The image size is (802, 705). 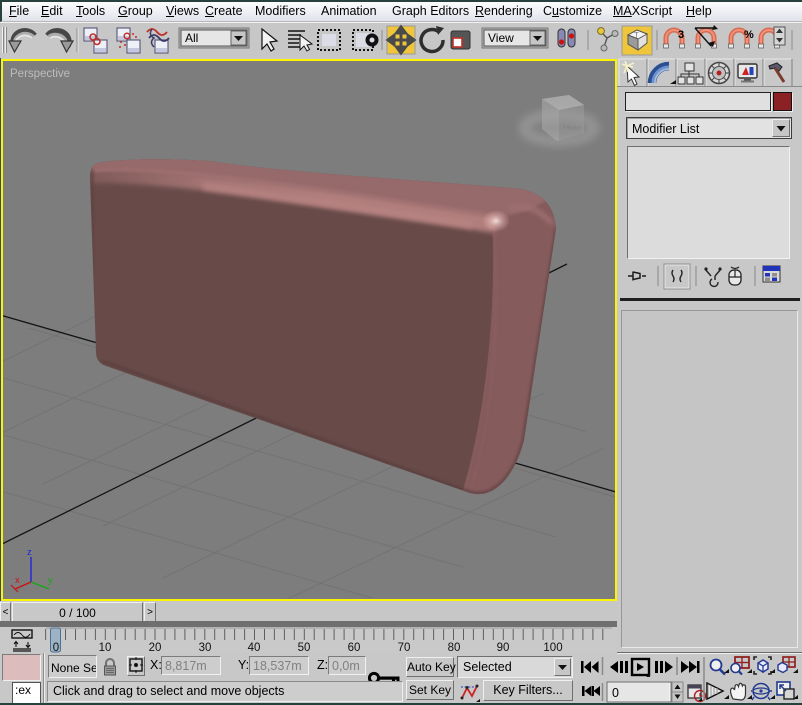 What do you see at coordinates (354, 647) in the screenshot?
I see `svg-text: 60` at bounding box center [354, 647].